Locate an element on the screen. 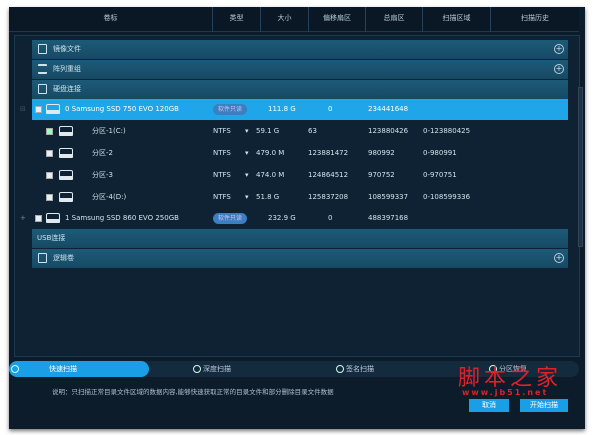 The image size is (600, 435). group-raid: 阵列重组 + is located at coordinates (300, 69).